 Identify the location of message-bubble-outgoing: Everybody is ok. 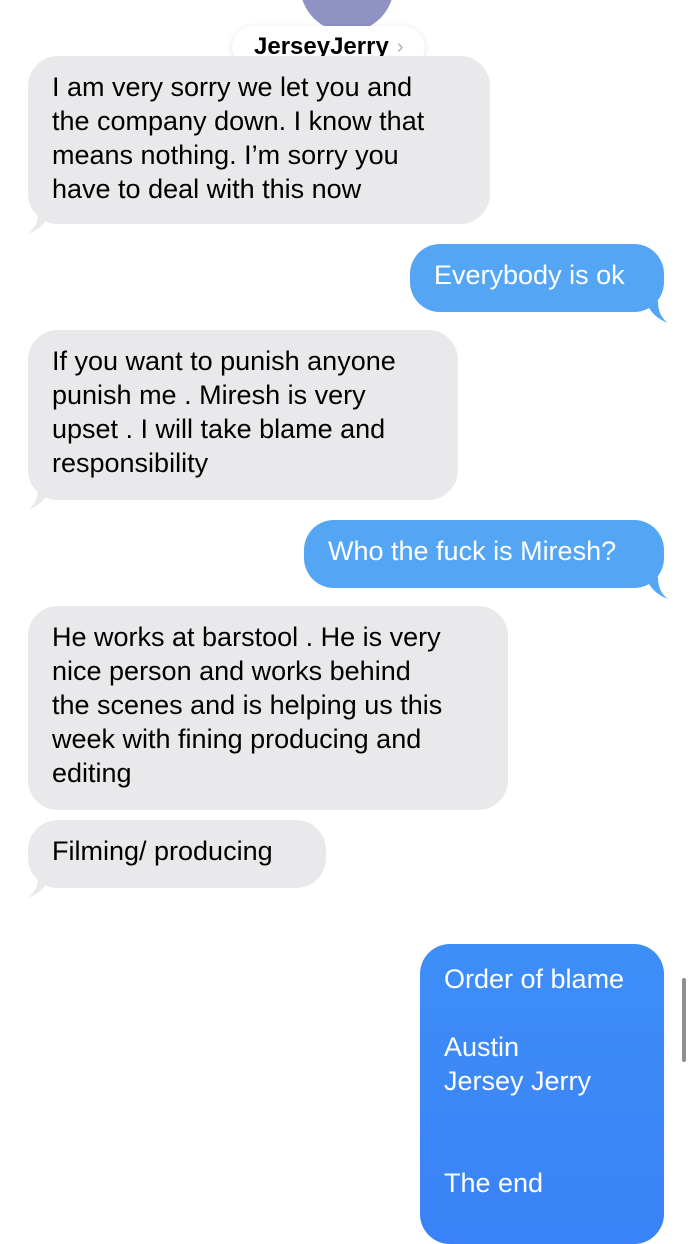
(537, 278).